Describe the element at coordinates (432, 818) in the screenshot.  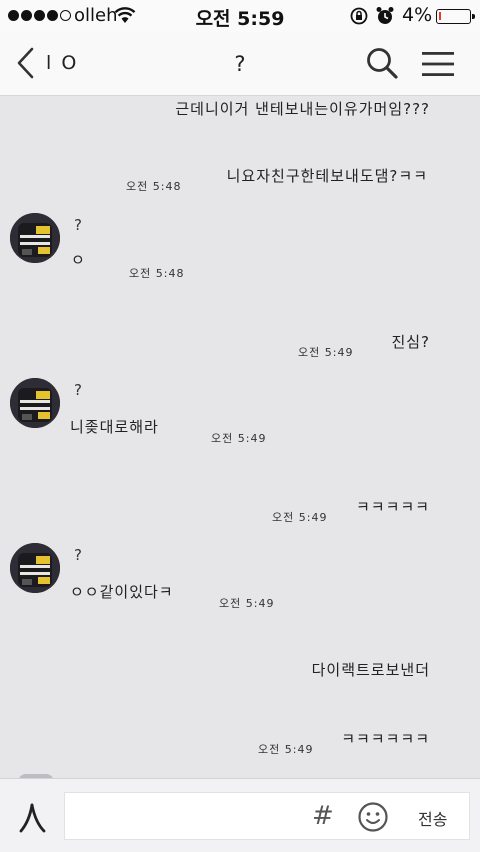
I see `send-button: 전송` at that location.